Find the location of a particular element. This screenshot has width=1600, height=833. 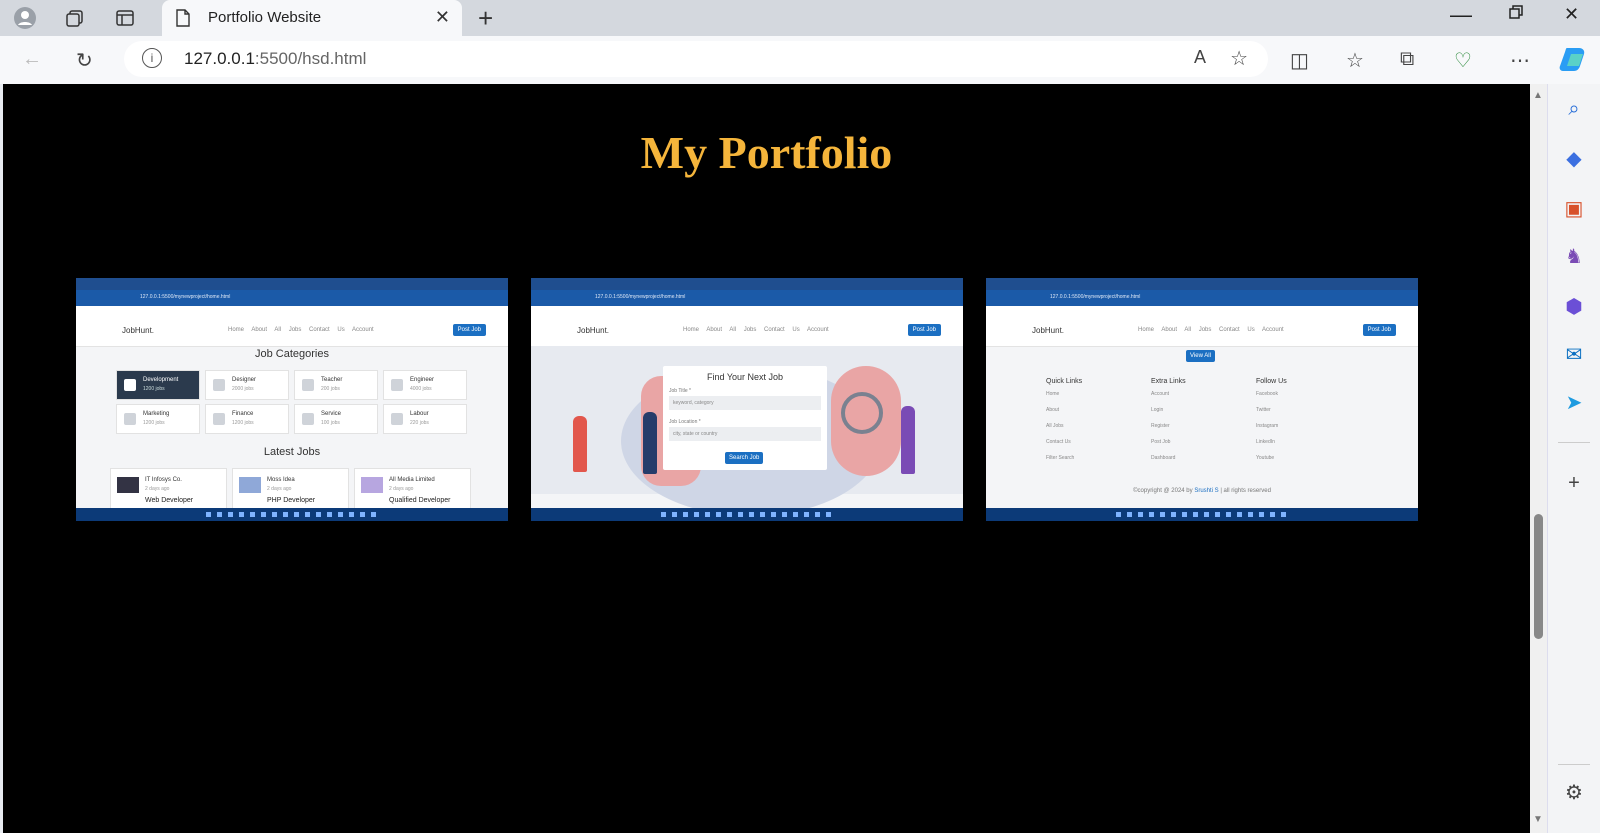

refresh-icon: ↻ is located at coordinates (84, 60).